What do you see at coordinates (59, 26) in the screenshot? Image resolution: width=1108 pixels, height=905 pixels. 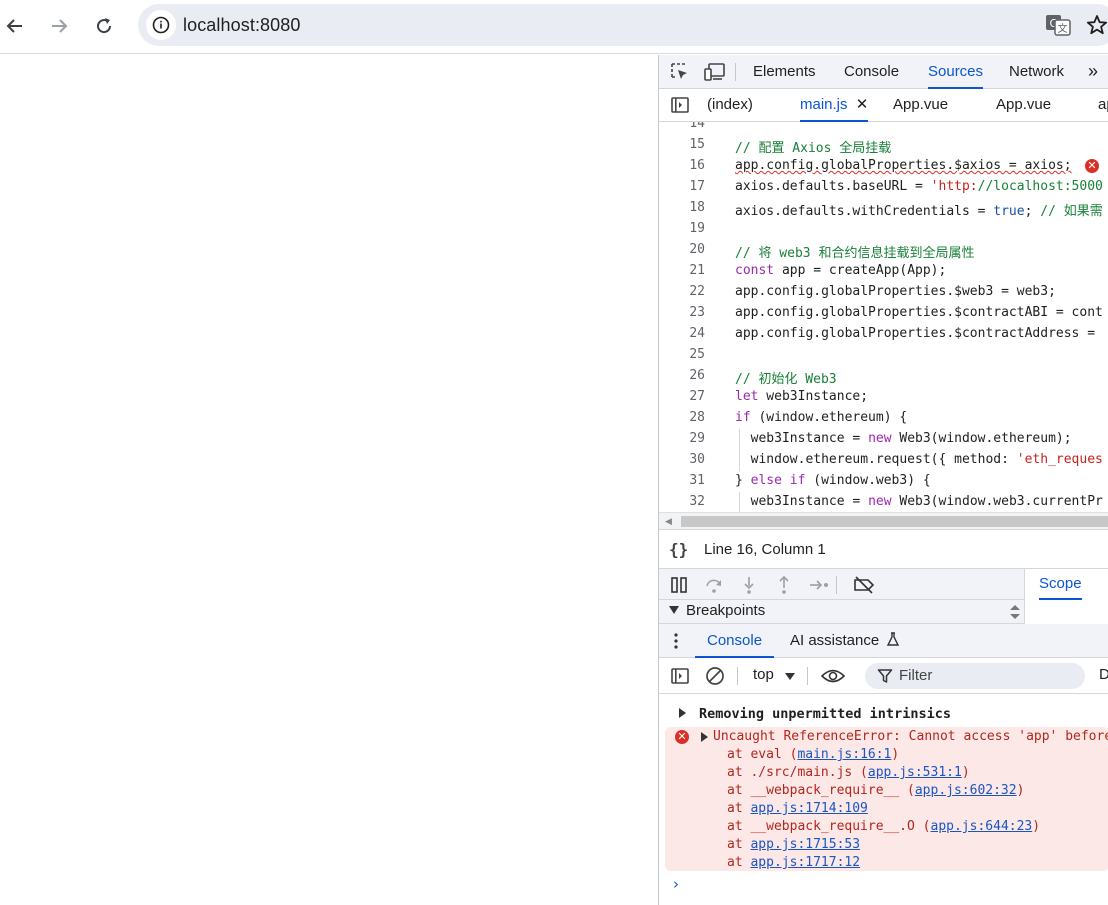 I see `forward-button` at bounding box center [59, 26].